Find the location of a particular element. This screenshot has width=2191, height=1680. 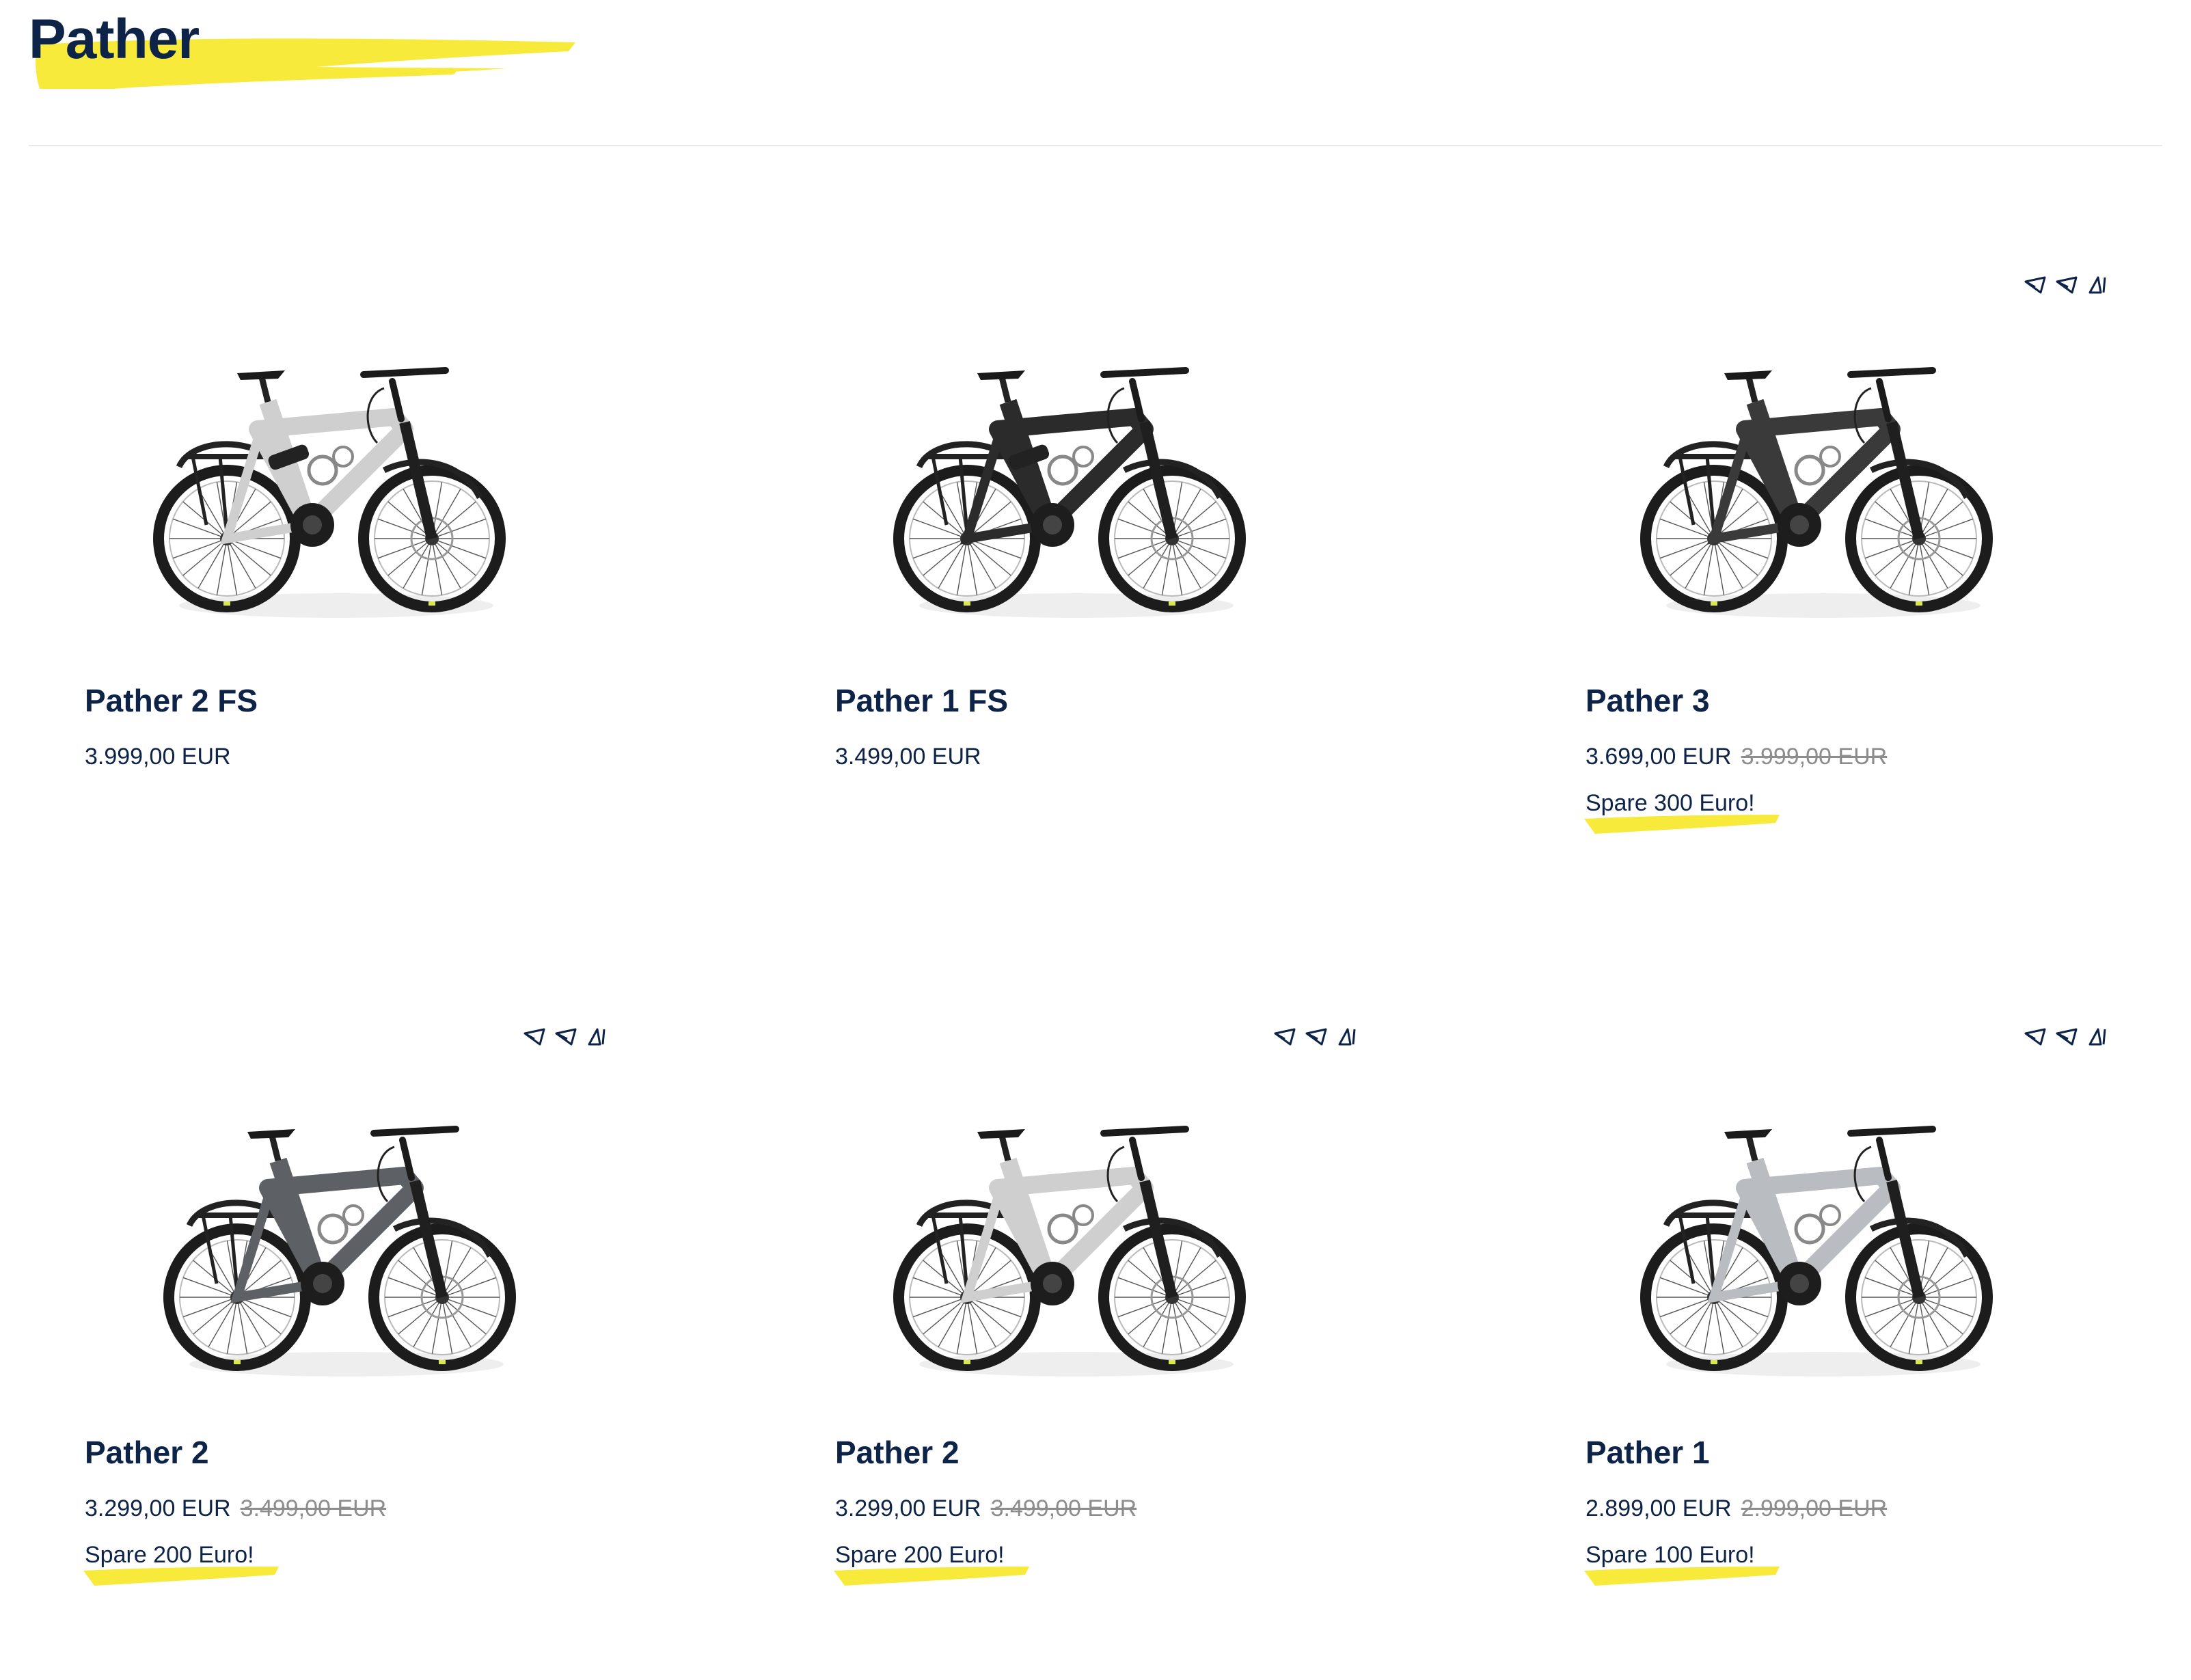

product-name: Pather 2 FS is located at coordinates (171, 700).